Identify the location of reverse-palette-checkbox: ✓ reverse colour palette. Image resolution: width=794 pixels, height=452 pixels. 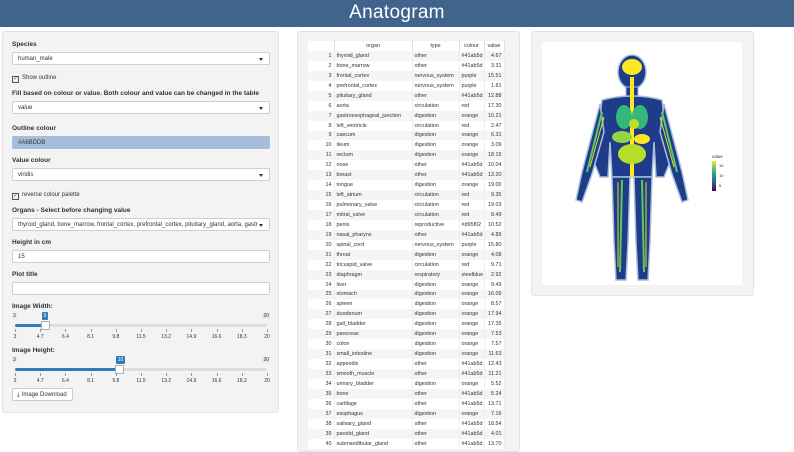
(46, 196).